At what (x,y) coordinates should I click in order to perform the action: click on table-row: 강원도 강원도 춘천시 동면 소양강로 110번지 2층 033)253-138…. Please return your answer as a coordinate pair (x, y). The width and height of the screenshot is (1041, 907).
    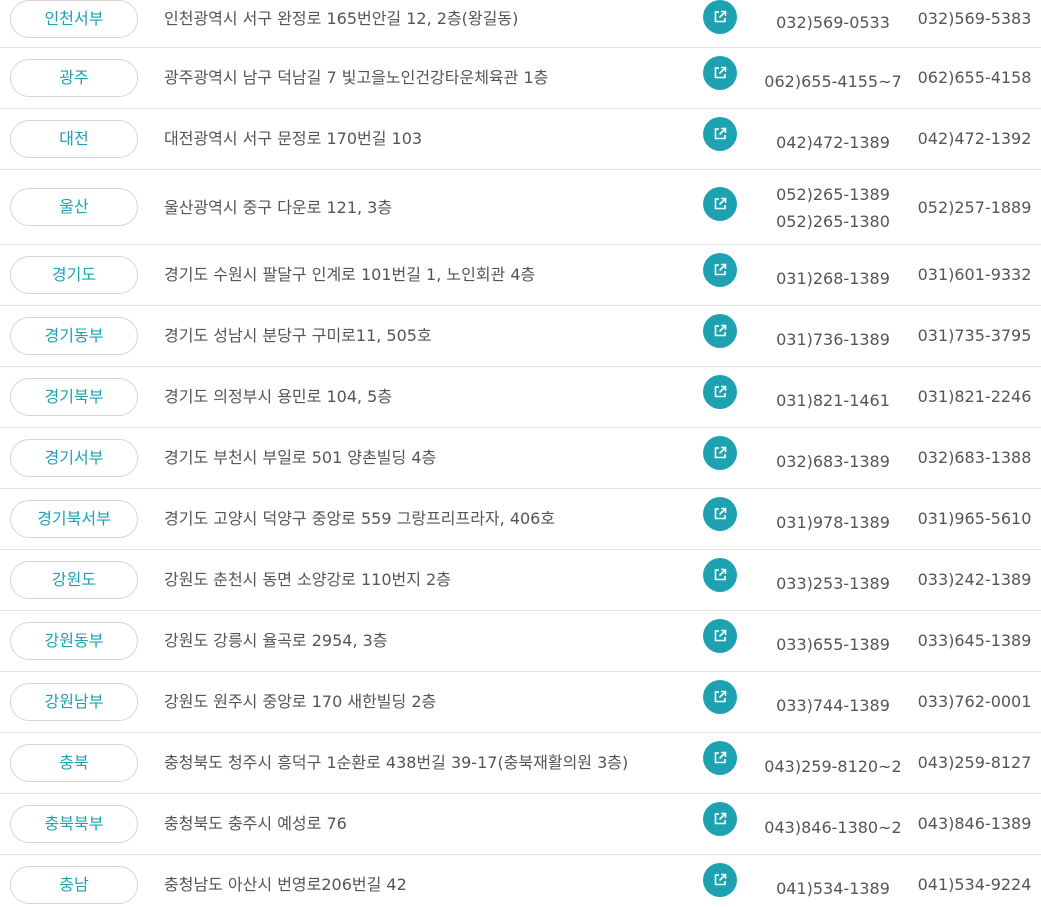
    Looking at the image, I should click on (520, 580).